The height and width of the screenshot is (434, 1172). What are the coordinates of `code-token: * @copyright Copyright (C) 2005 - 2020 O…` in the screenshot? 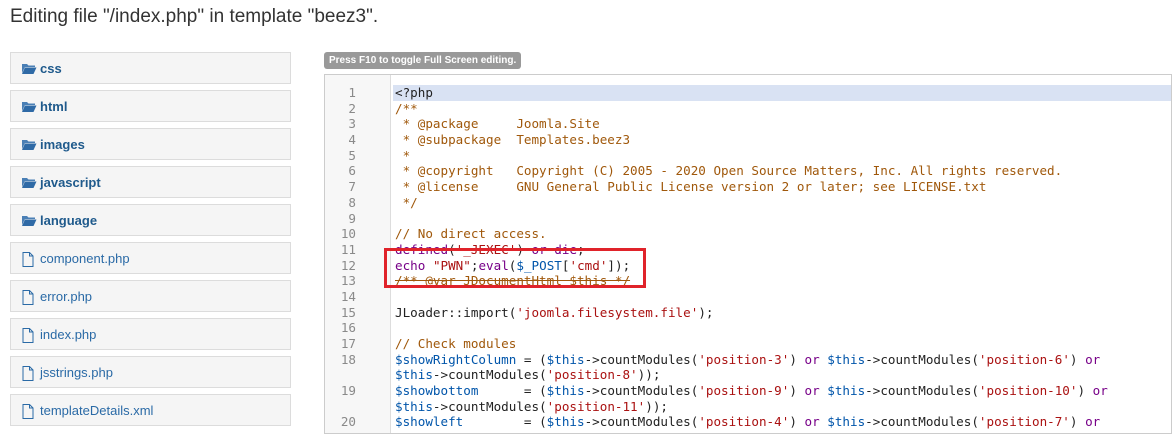 It's located at (729, 171).